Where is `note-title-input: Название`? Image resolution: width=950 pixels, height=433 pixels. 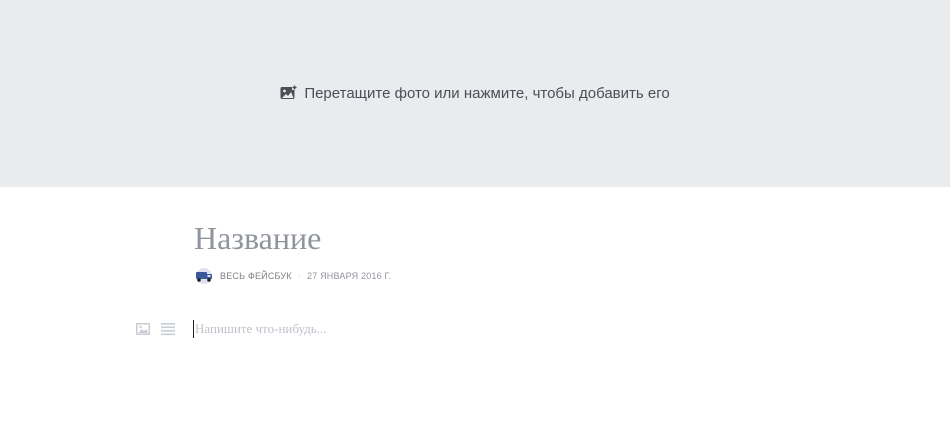 note-title-input: Название is located at coordinates (257, 238).